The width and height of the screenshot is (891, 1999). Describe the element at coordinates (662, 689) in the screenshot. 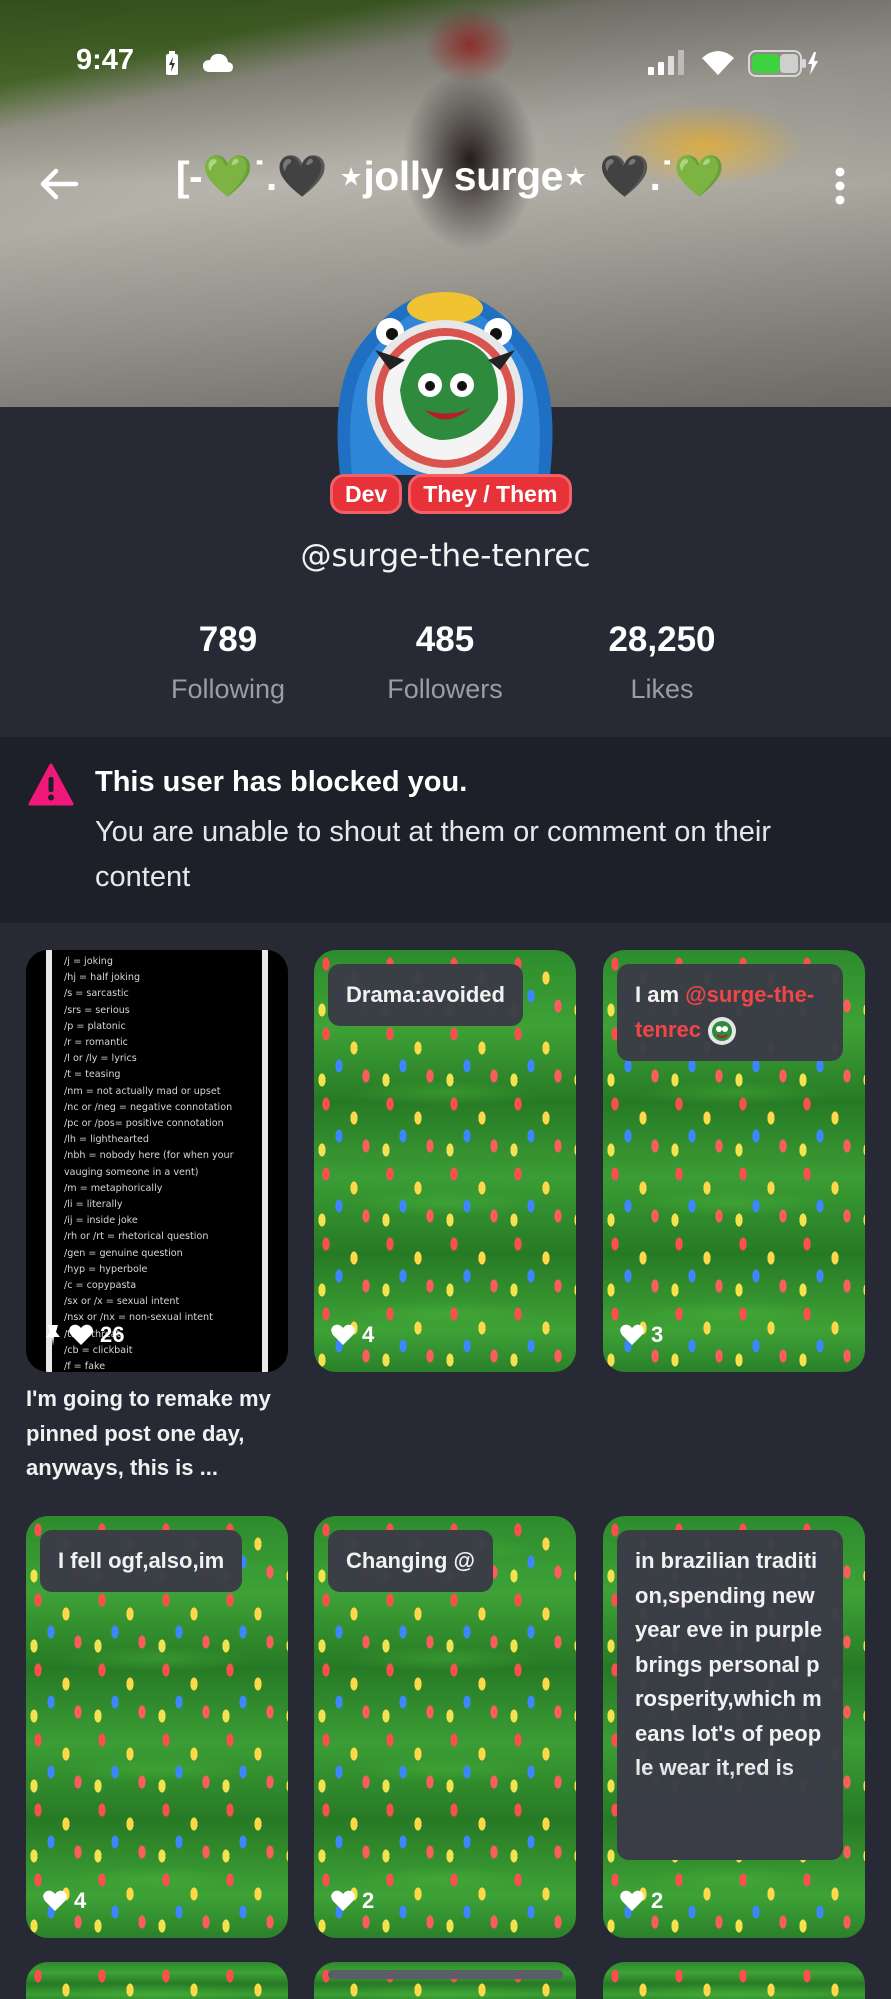

I see `stat-label: Likes` at that location.